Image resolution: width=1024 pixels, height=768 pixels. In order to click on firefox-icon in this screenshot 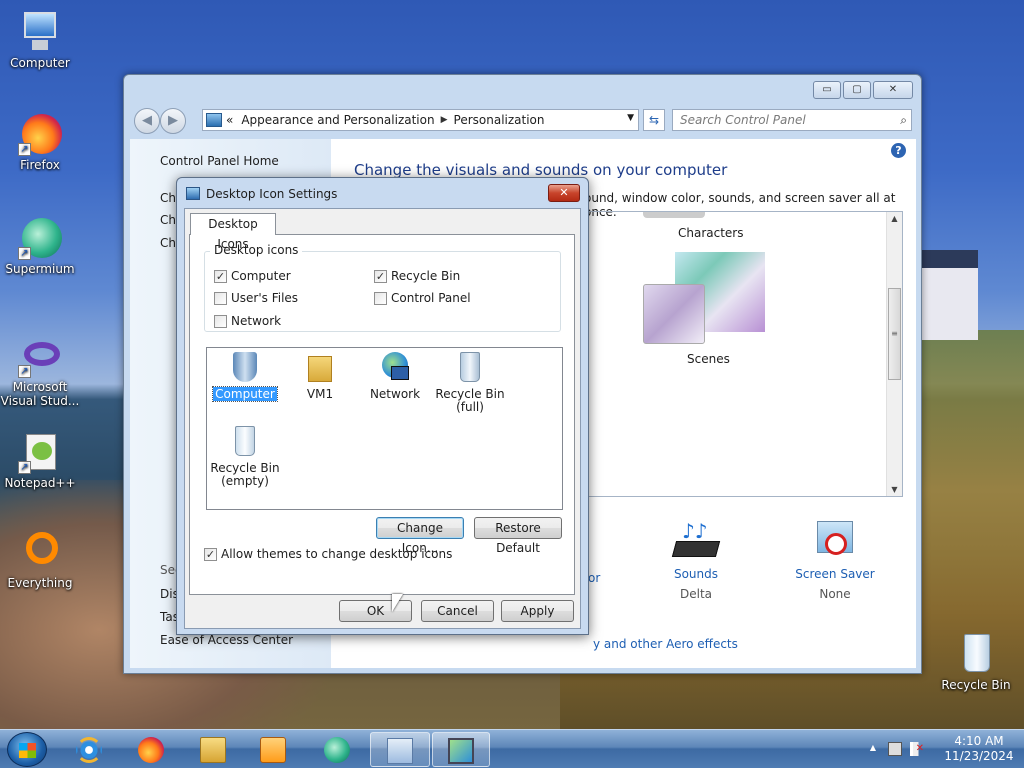, I will do `click(151, 750)`.